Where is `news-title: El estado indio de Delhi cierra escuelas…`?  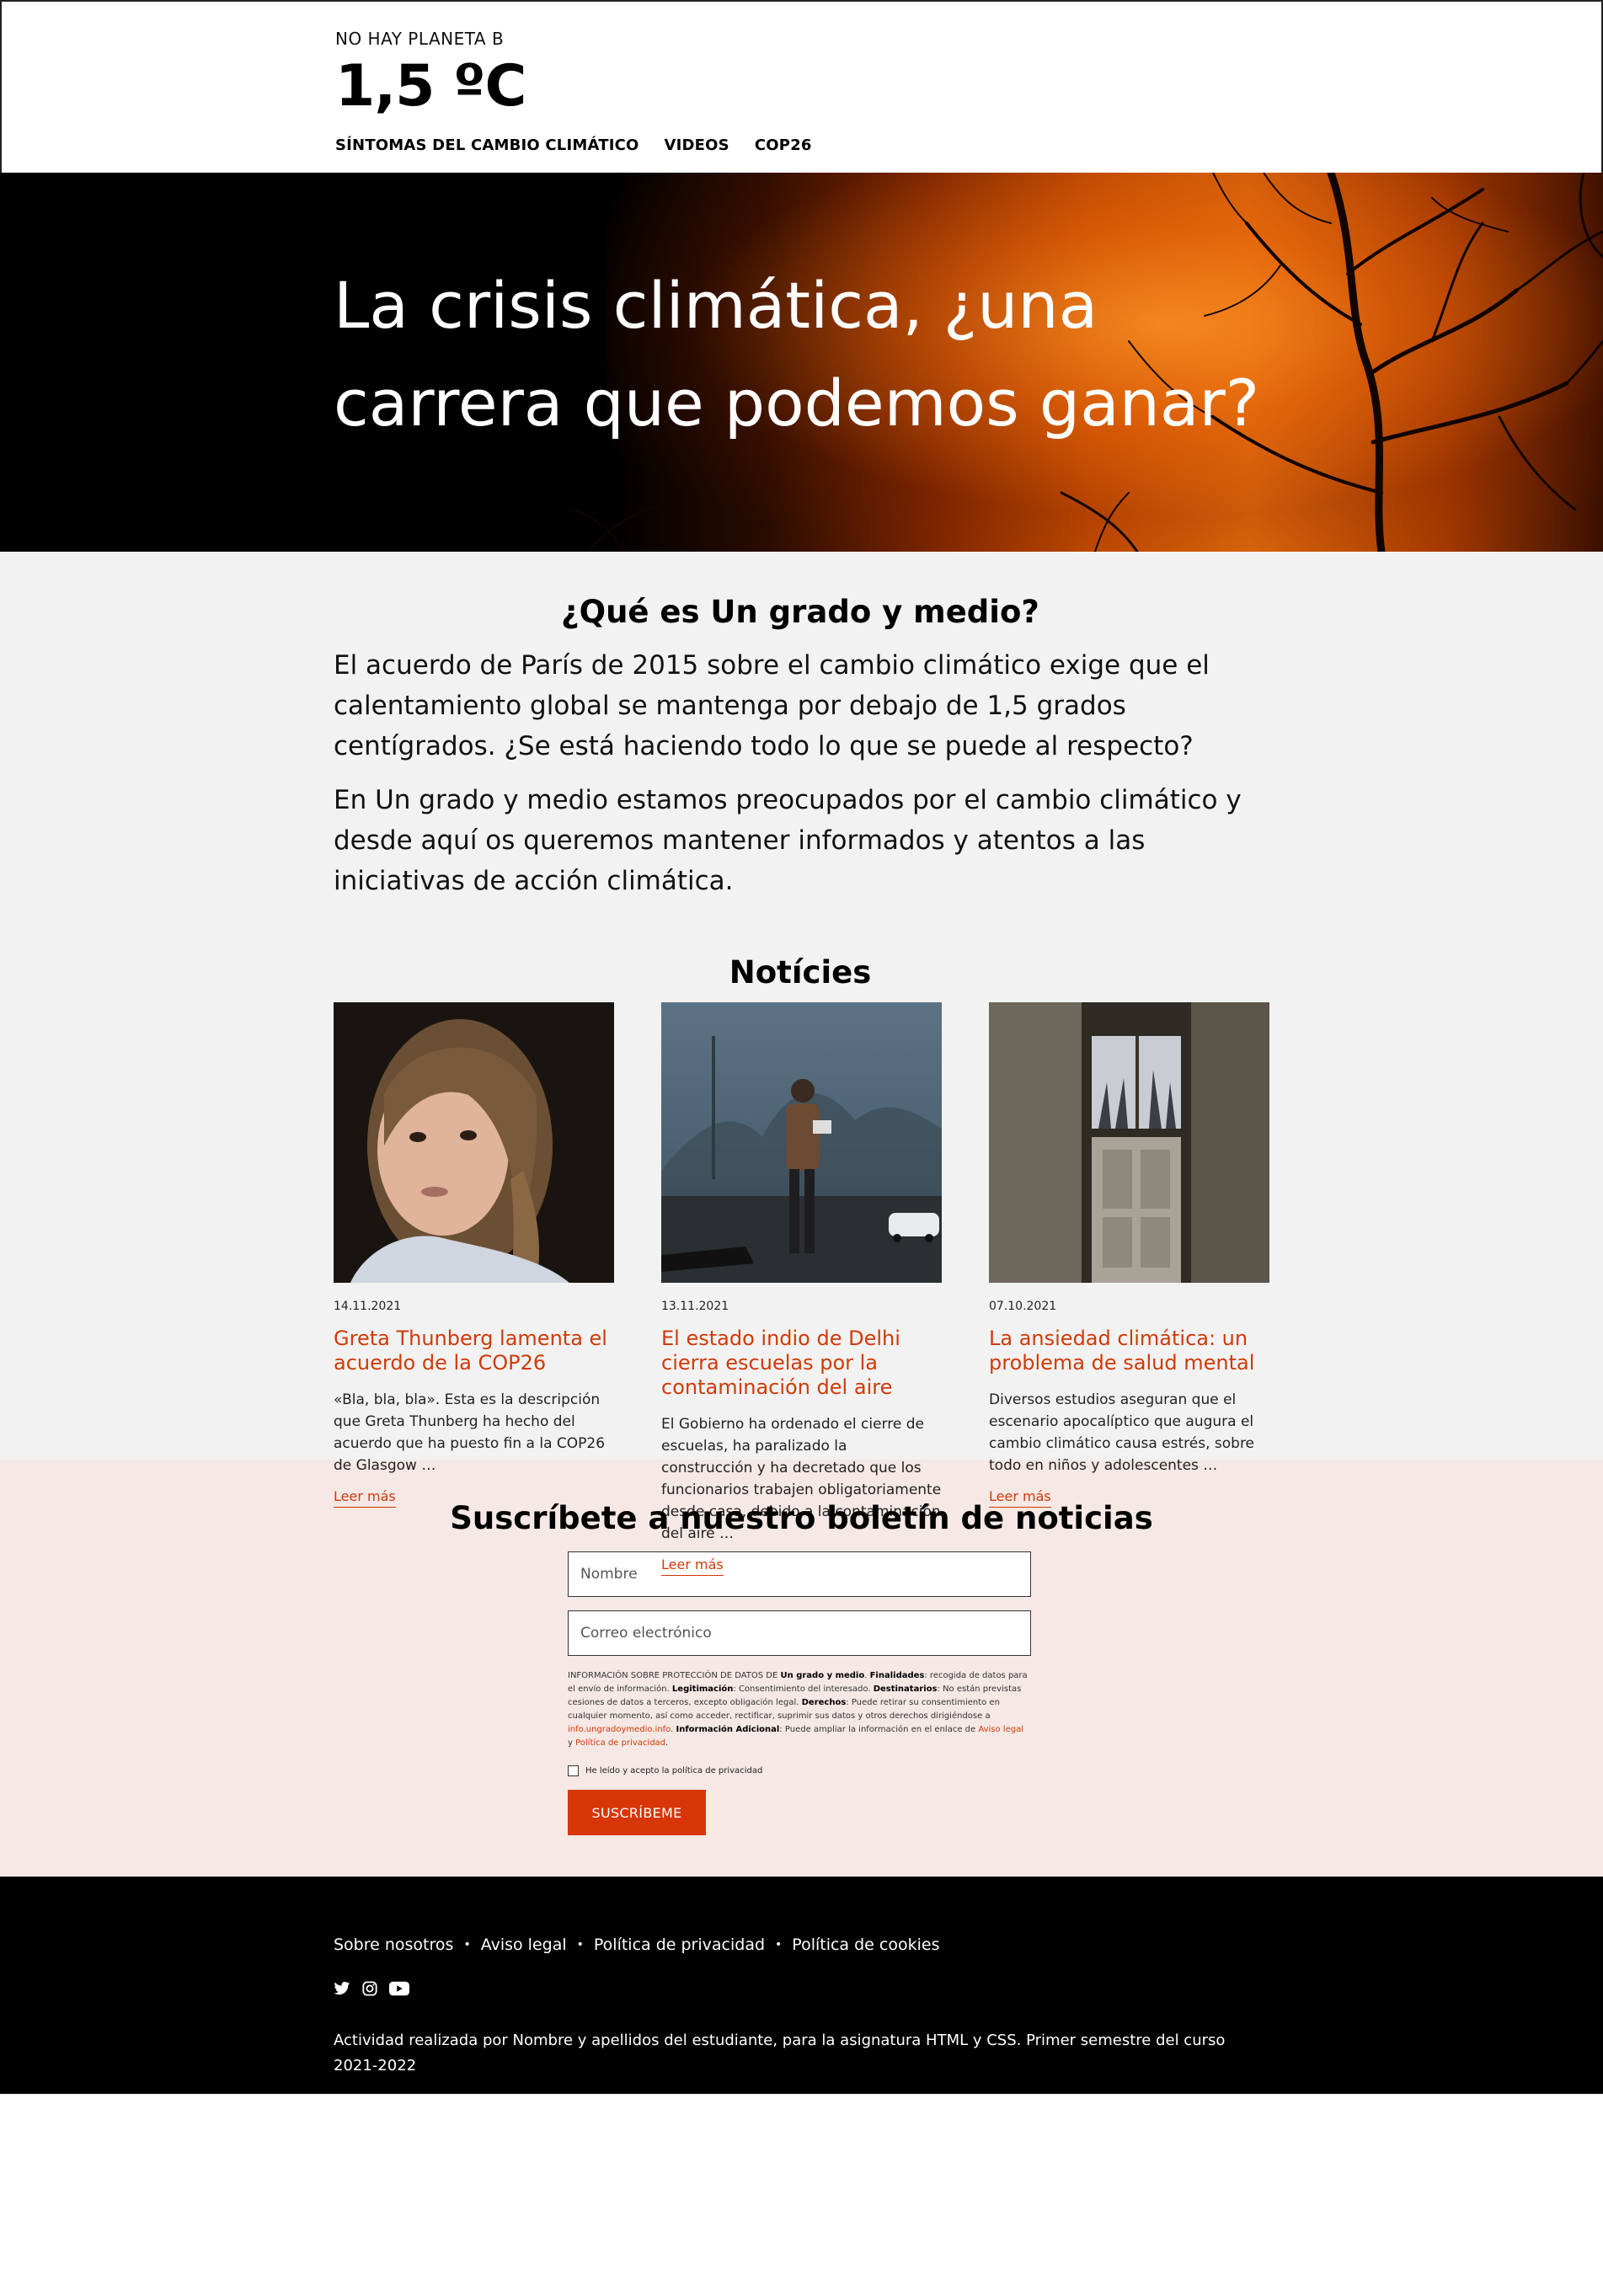 news-title: El estado indio de Delhi cierra escuelas… is located at coordinates (801, 1363).